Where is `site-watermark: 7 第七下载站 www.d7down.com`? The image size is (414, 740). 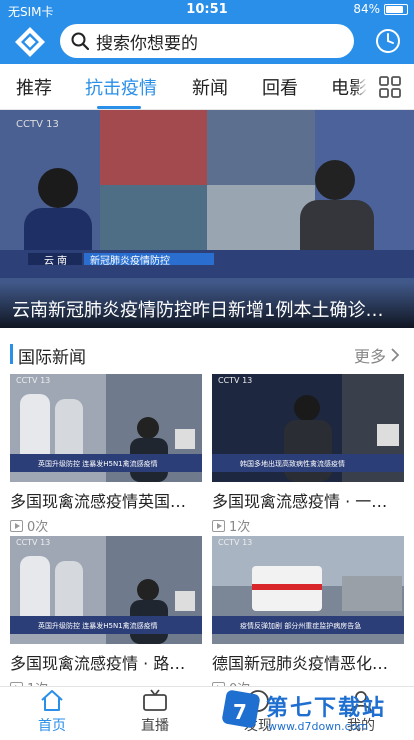
site-watermark: 7 第七下载站 www.d7down.com is located at coordinates (315, 710).